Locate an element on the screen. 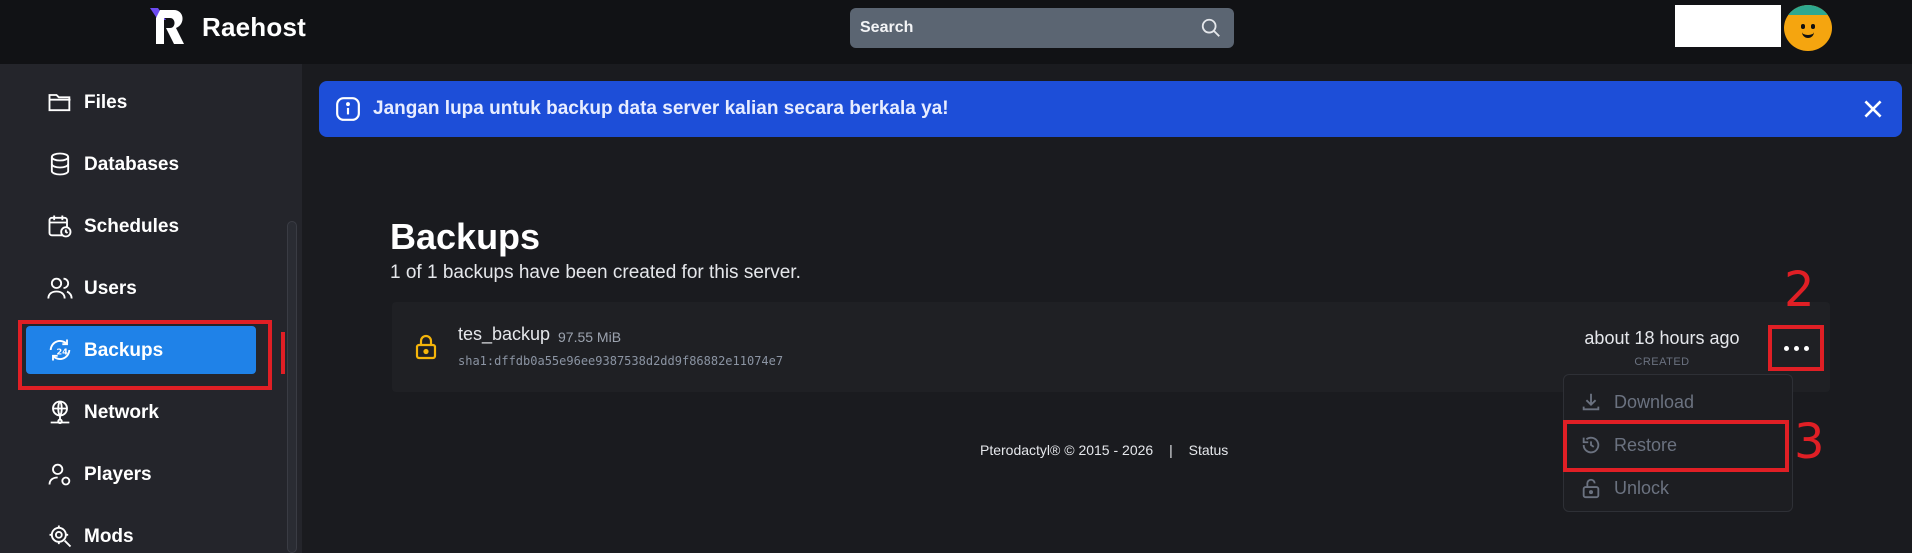 The height and width of the screenshot is (553, 1912). sidebar-item-databases: Databases is located at coordinates (141, 164).